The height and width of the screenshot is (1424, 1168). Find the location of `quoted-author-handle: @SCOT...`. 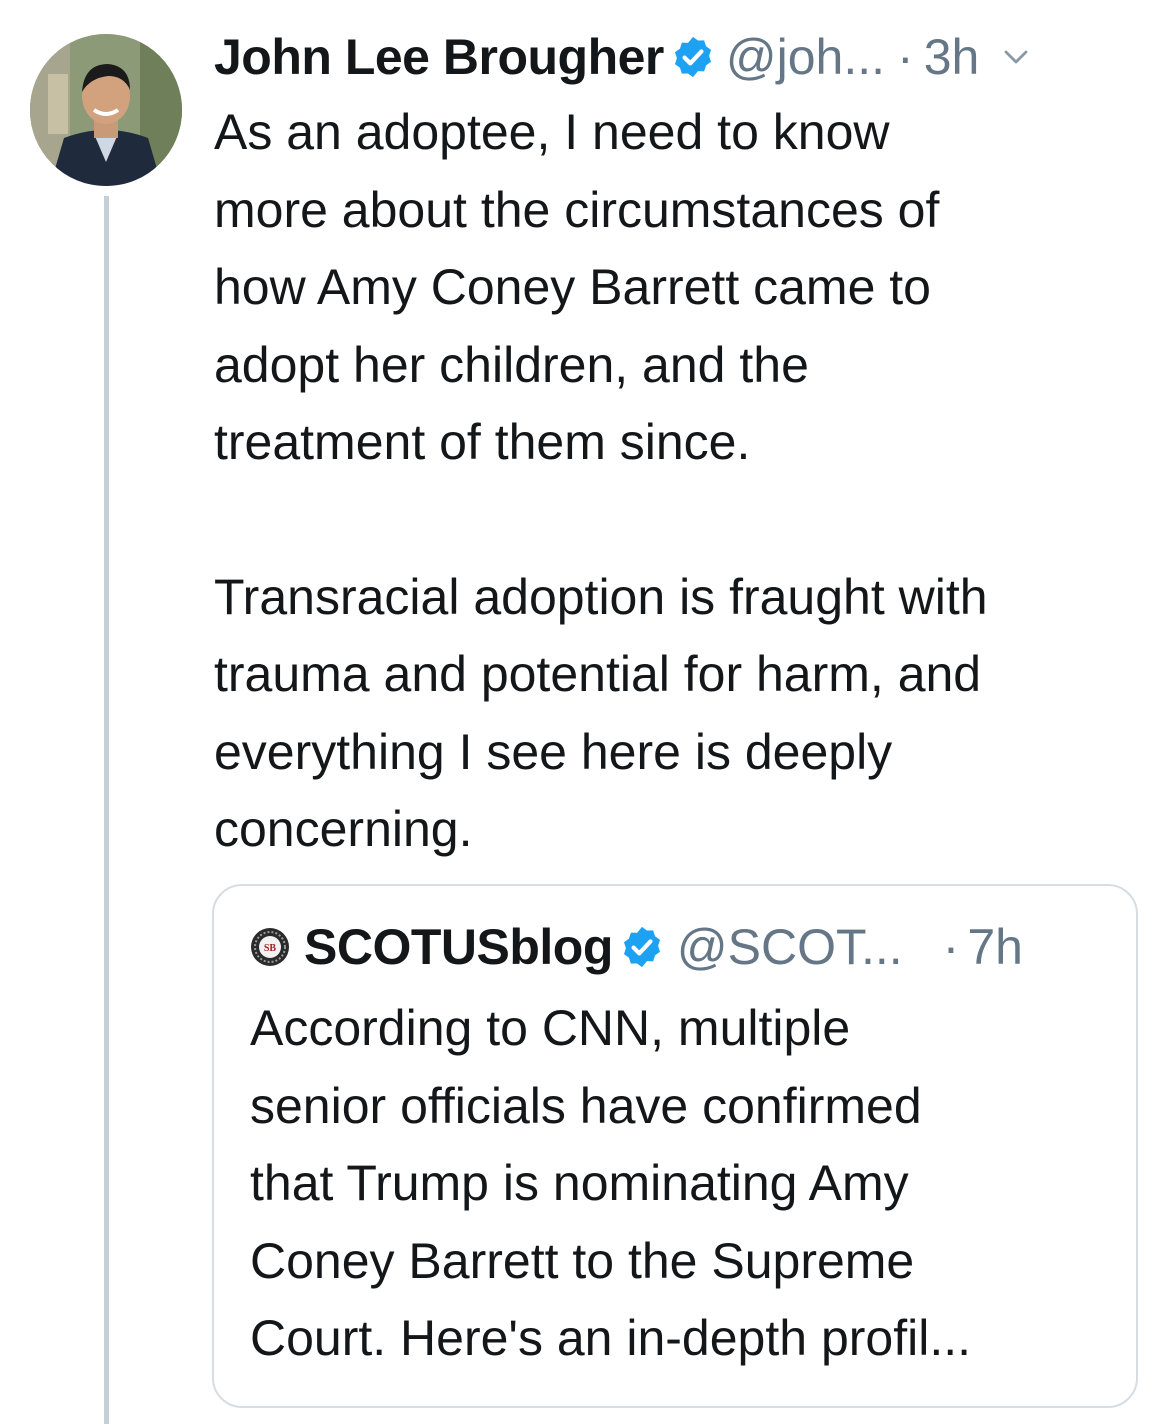

quoted-author-handle: @SCOT... is located at coordinates (790, 947).